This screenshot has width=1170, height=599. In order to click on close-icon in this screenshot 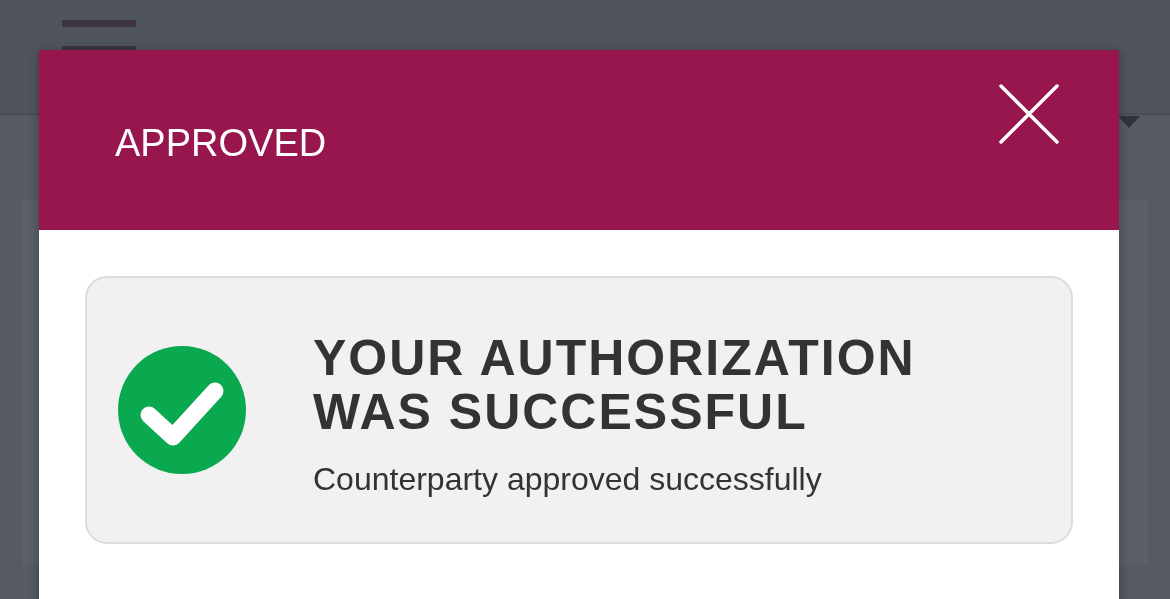, I will do `click(1029, 114)`.